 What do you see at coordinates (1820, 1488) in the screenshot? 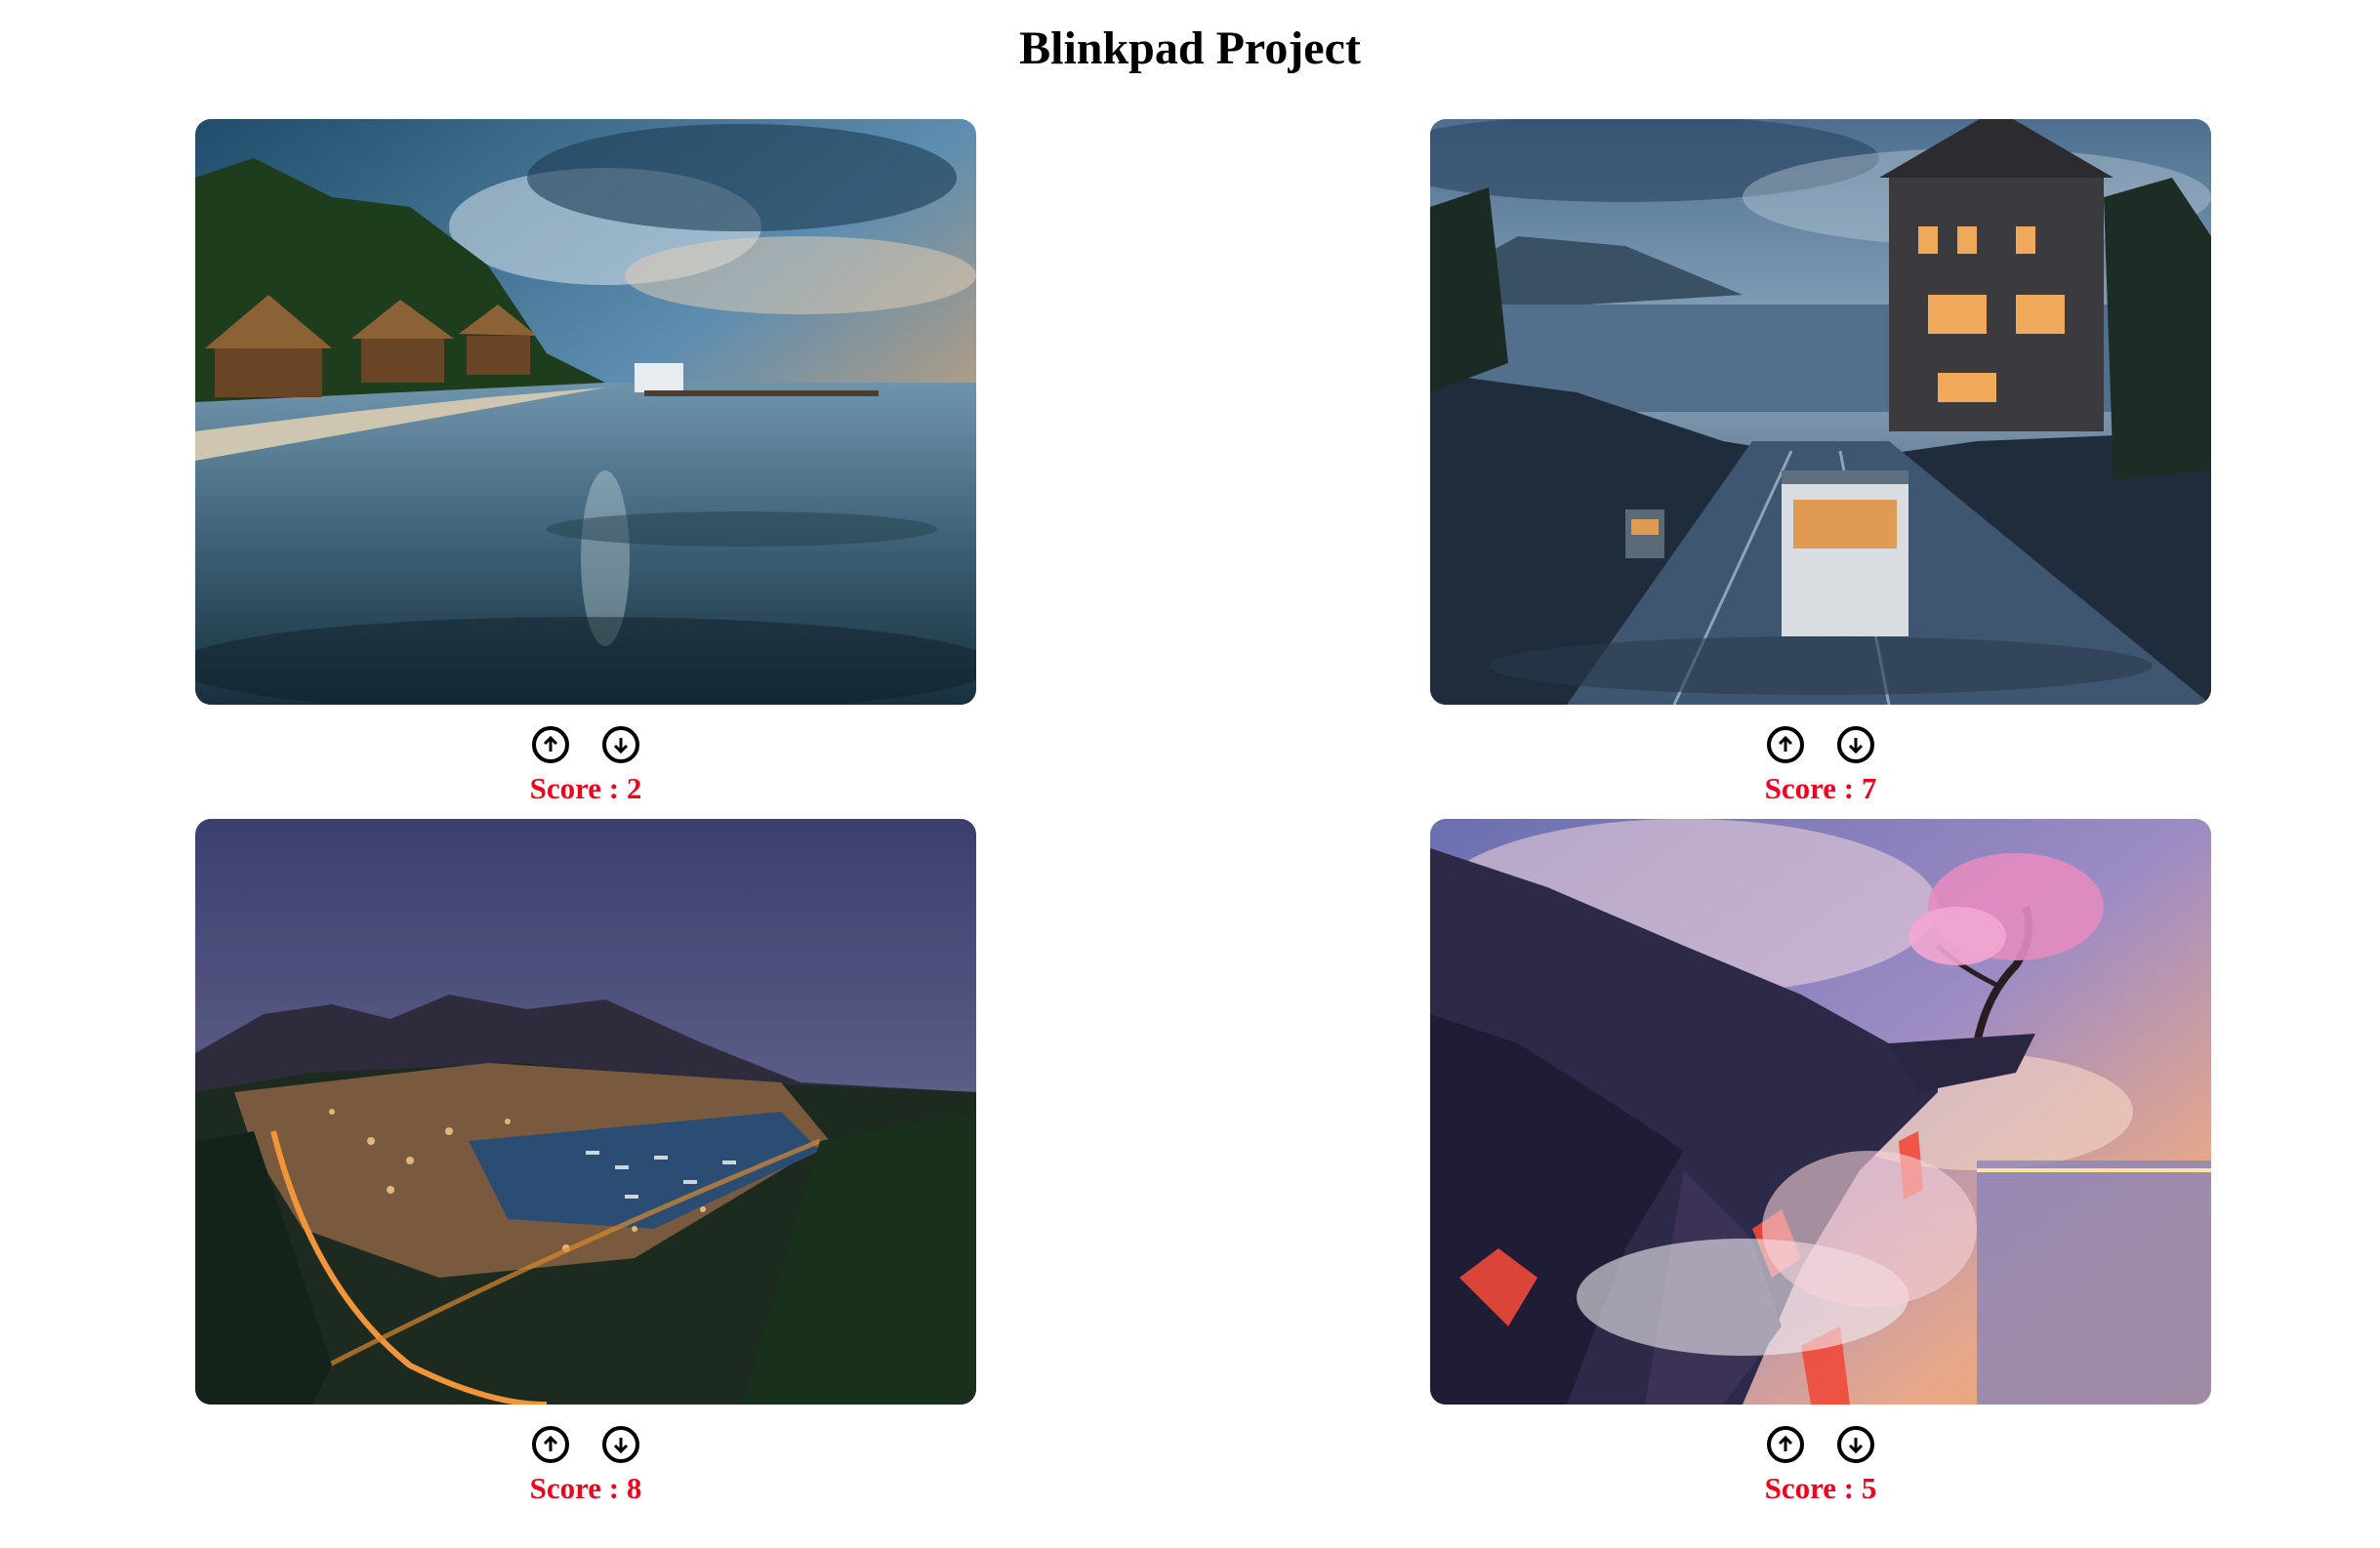
I see `score-label: Score : 5` at bounding box center [1820, 1488].